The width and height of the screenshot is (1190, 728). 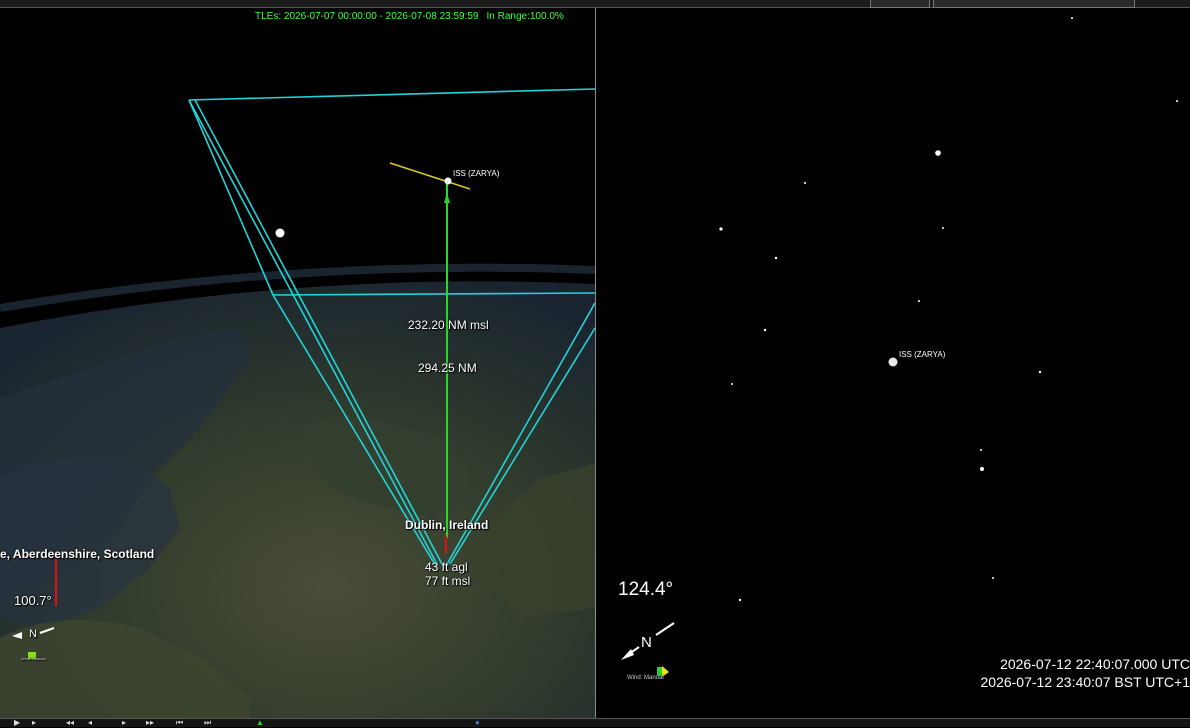 I want to click on observer-name: Dublin, Ireland, so click(x=446, y=525).